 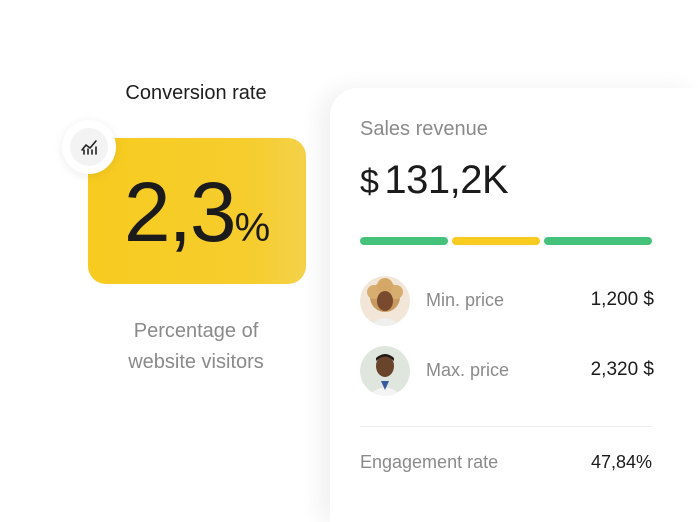 I want to click on min-price-value: 1,200 $, so click(x=622, y=299).